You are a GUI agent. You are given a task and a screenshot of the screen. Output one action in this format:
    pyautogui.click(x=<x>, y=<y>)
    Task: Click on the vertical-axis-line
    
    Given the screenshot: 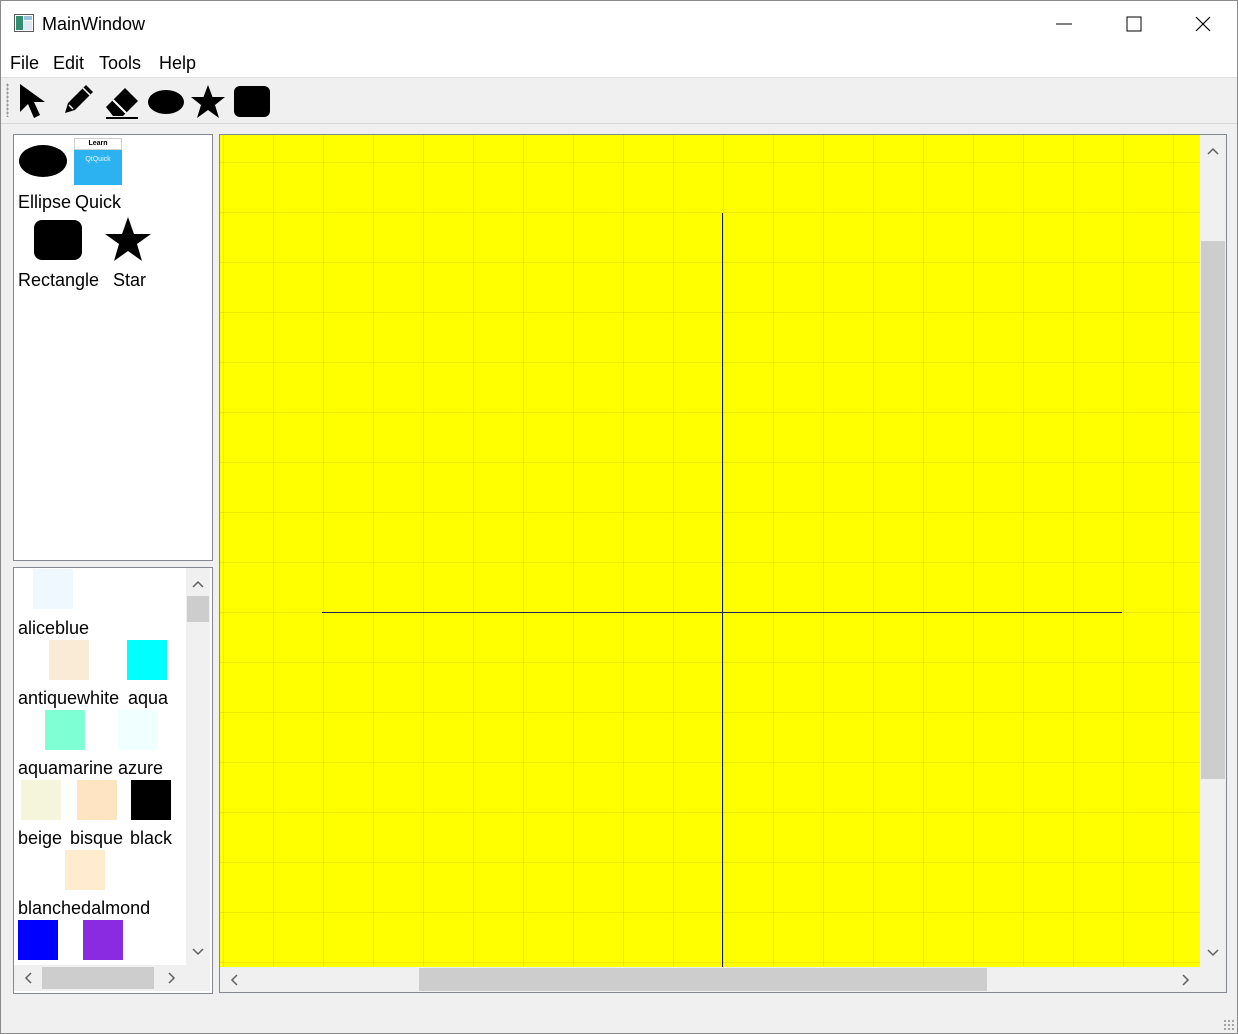 What is the action you would take?
    pyautogui.click(x=722, y=590)
    